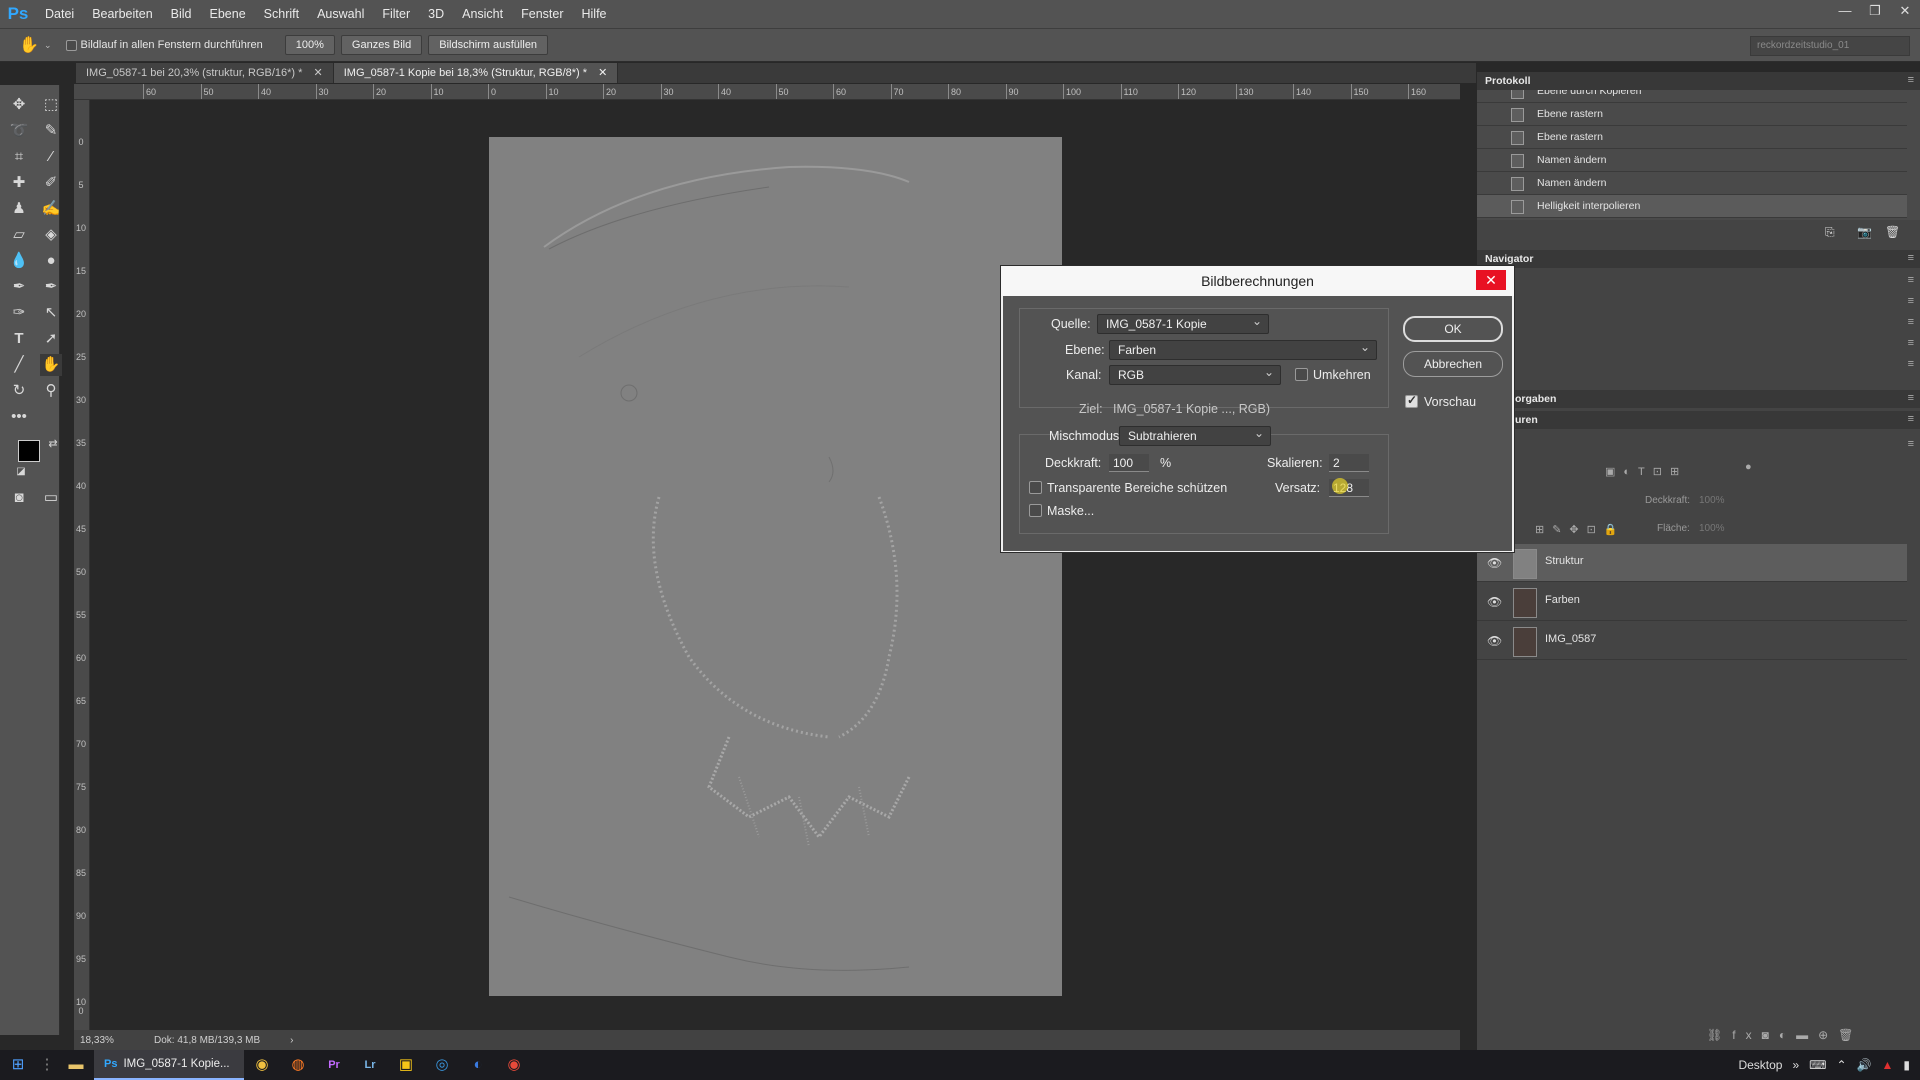 The image size is (1920, 1080). What do you see at coordinates (19, 235) in the screenshot?
I see `eraser-tool-icon: ▱` at bounding box center [19, 235].